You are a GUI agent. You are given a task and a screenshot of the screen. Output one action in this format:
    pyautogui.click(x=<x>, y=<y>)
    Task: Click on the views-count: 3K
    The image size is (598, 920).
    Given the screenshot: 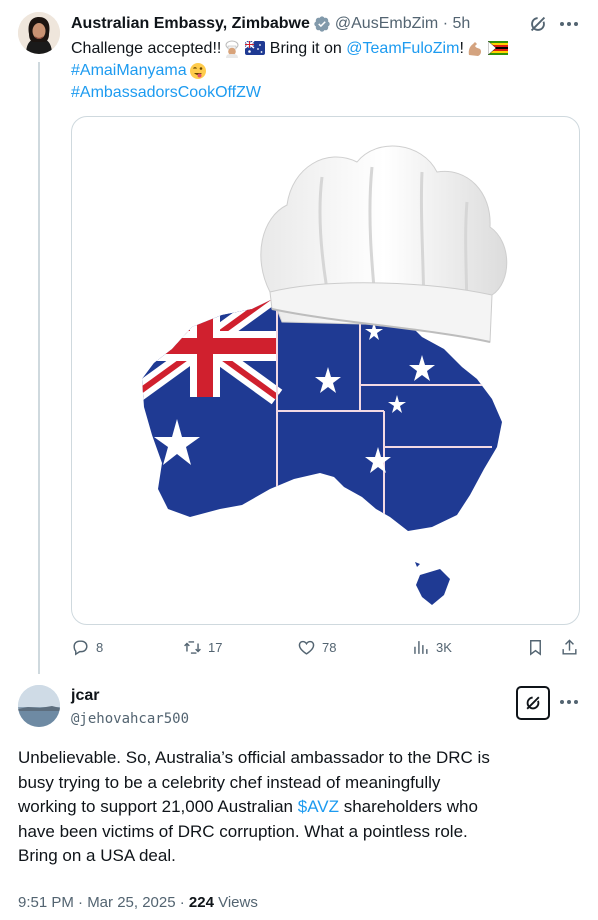 What is the action you would take?
    pyautogui.click(x=444, y=647)
    